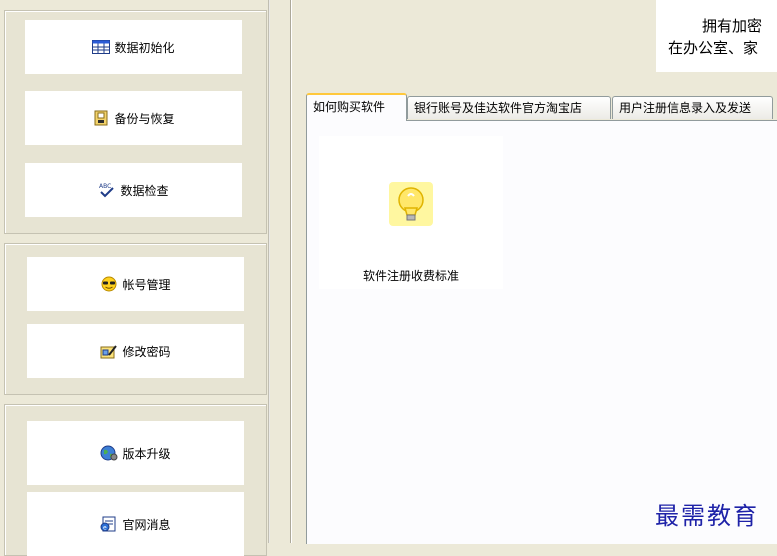 This screenshot has height=556, width=777. I want to click on user-sunglasses-icon, so click(109, 284).